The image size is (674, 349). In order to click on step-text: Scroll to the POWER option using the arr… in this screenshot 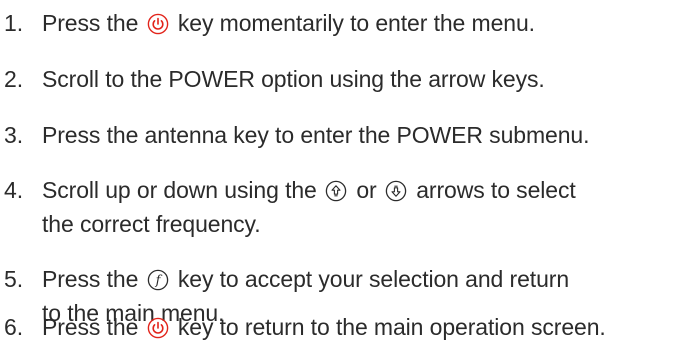, I will do `click(293, 79)`.